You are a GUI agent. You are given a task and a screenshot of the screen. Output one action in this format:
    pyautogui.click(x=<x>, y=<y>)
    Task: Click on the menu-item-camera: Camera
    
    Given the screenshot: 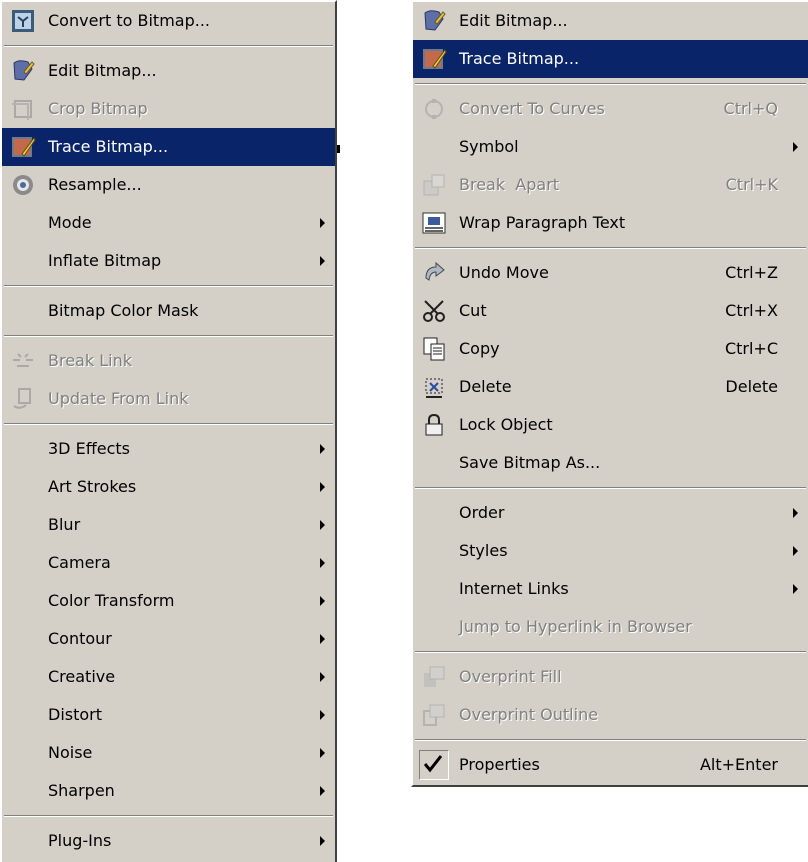 What is the action you would take?
    pyautogui.click(x=168, y=563)
    